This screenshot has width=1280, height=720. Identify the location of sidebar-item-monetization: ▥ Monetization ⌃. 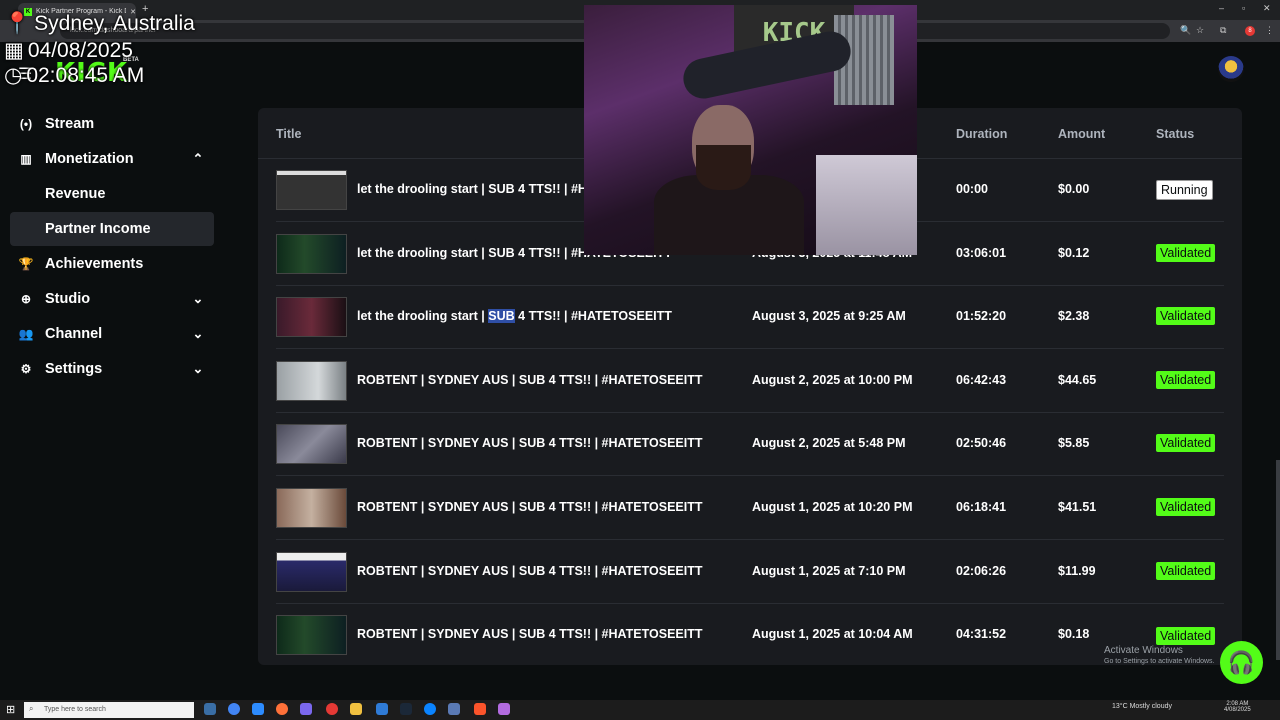
(112, 159).